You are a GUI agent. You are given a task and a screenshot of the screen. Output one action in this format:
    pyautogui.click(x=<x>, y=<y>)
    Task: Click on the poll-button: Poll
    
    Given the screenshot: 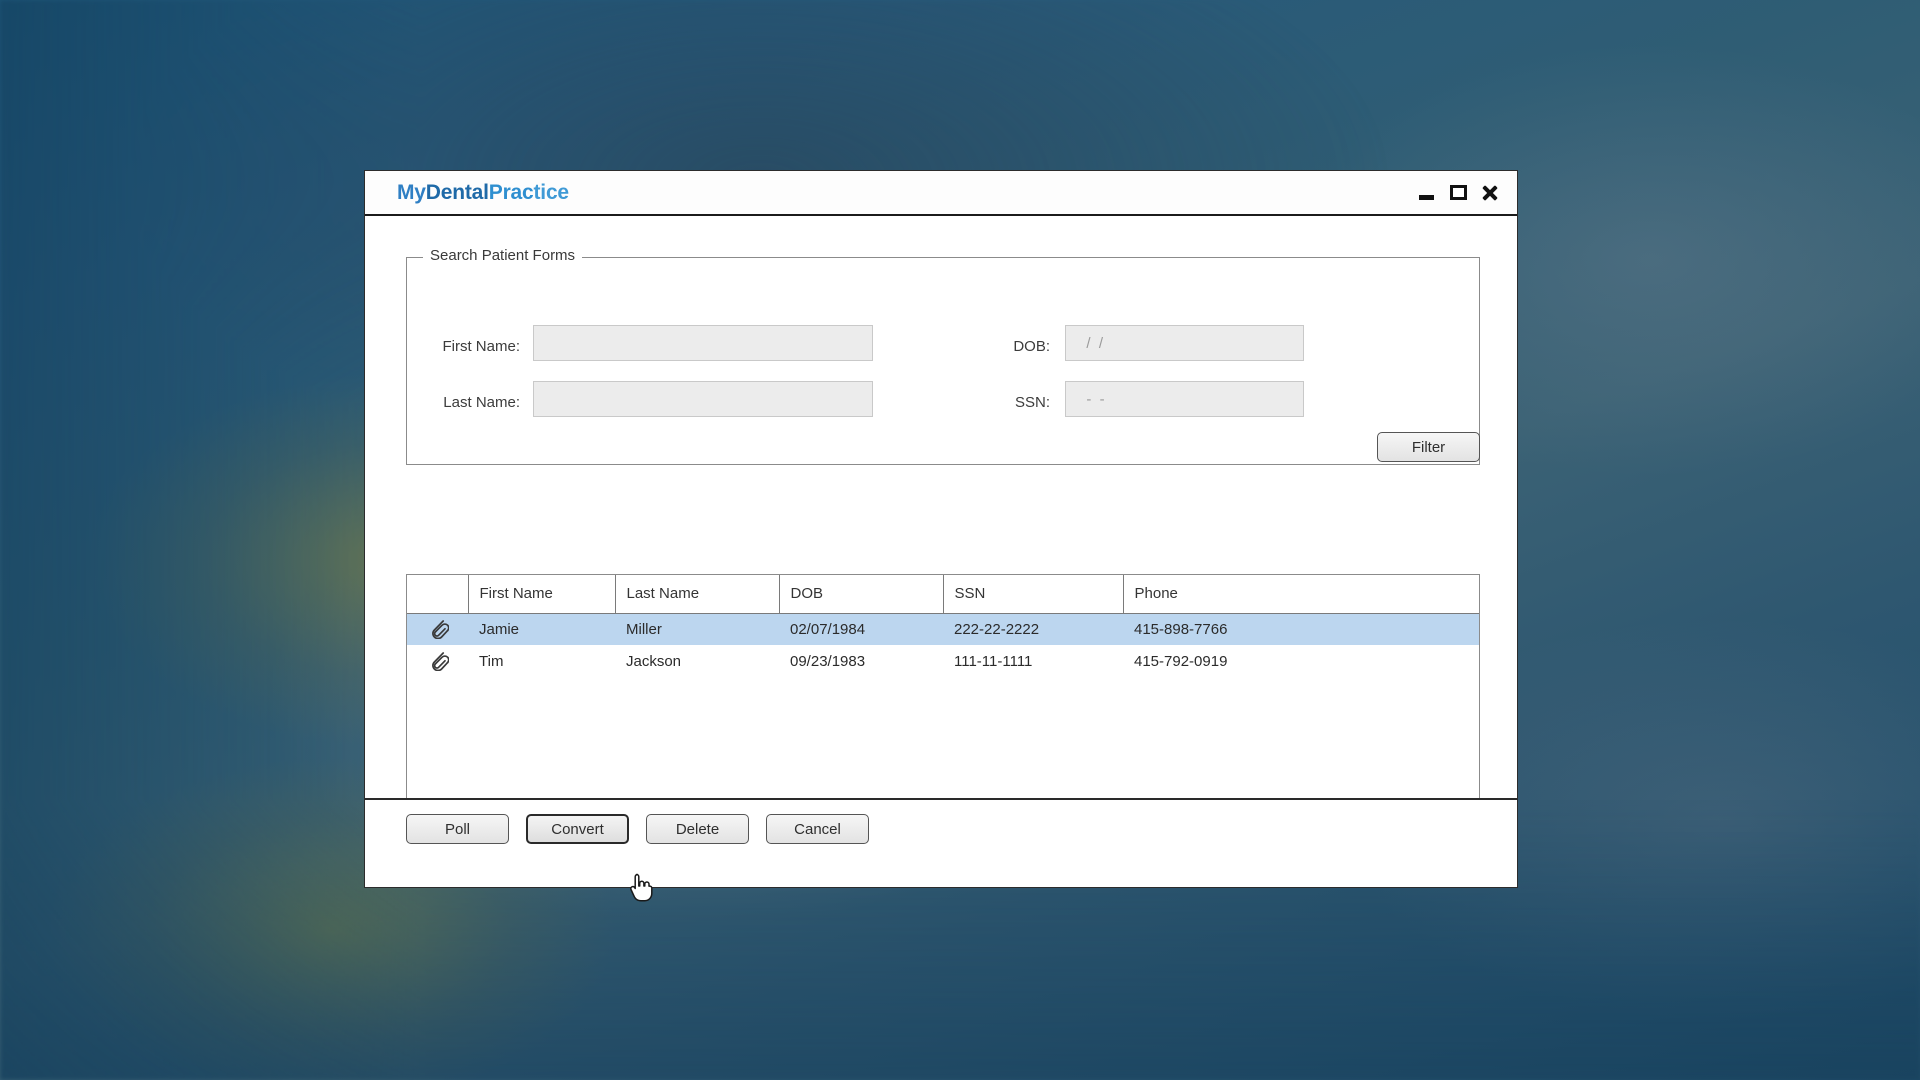 What is the action you would take?
    pyautogui.click(x=457, y=829)
    